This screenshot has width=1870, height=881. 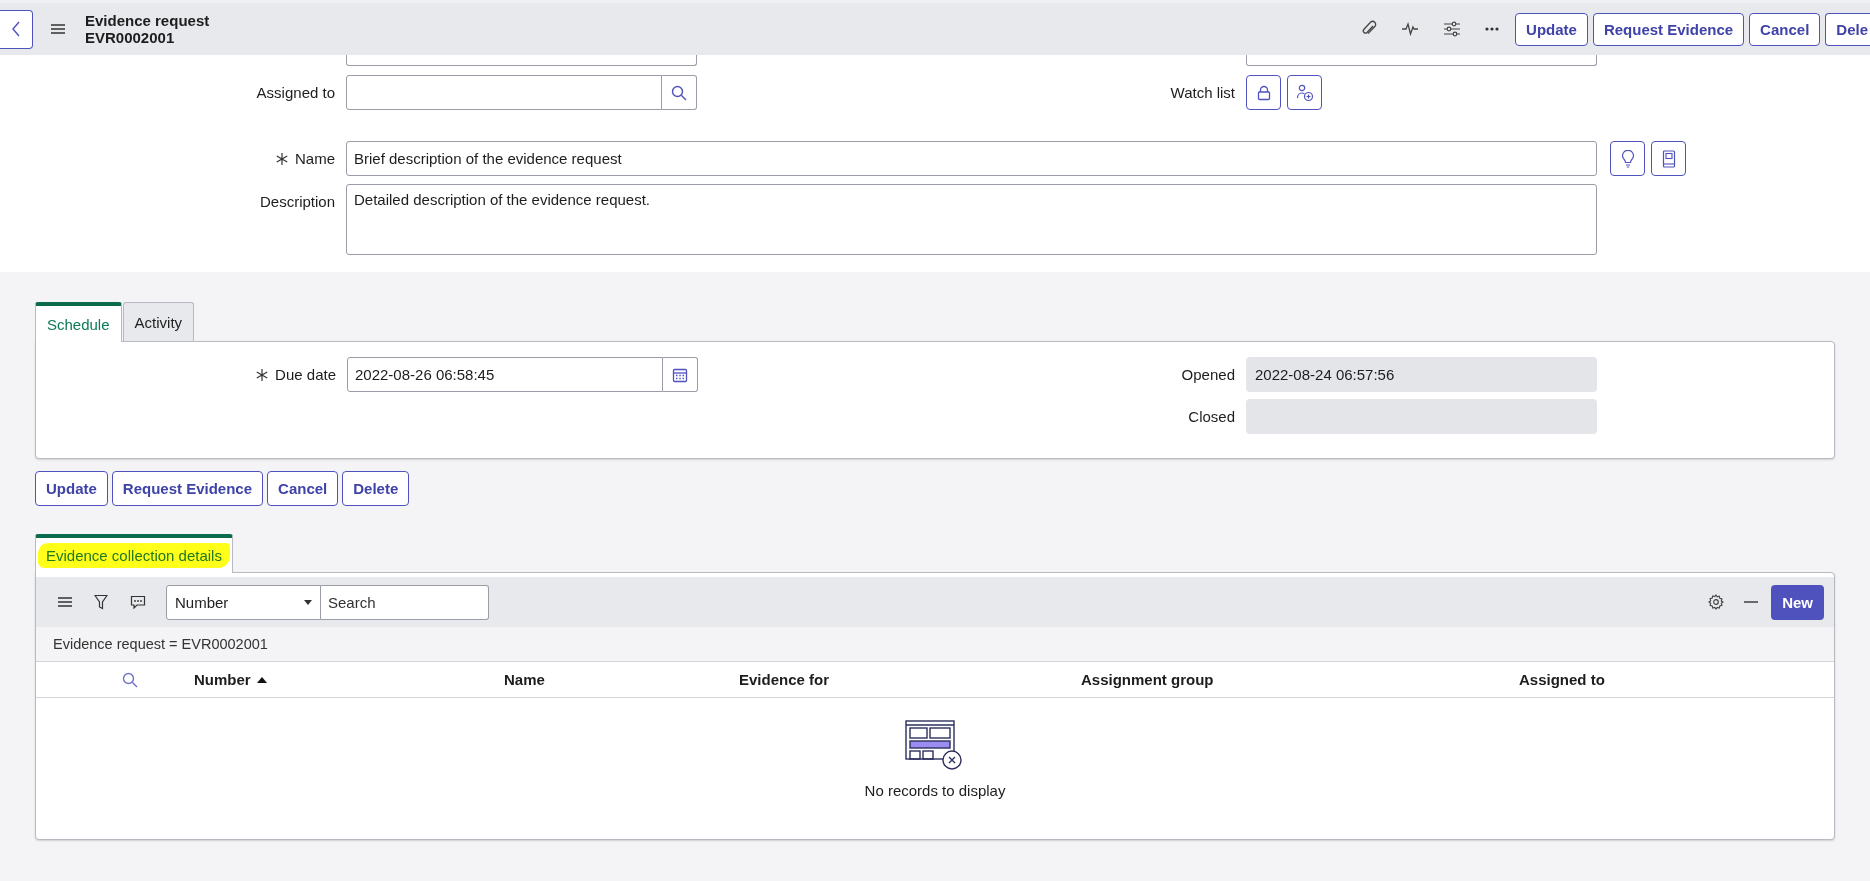 I want to click on lock-button, so click(x=1263, y=92).